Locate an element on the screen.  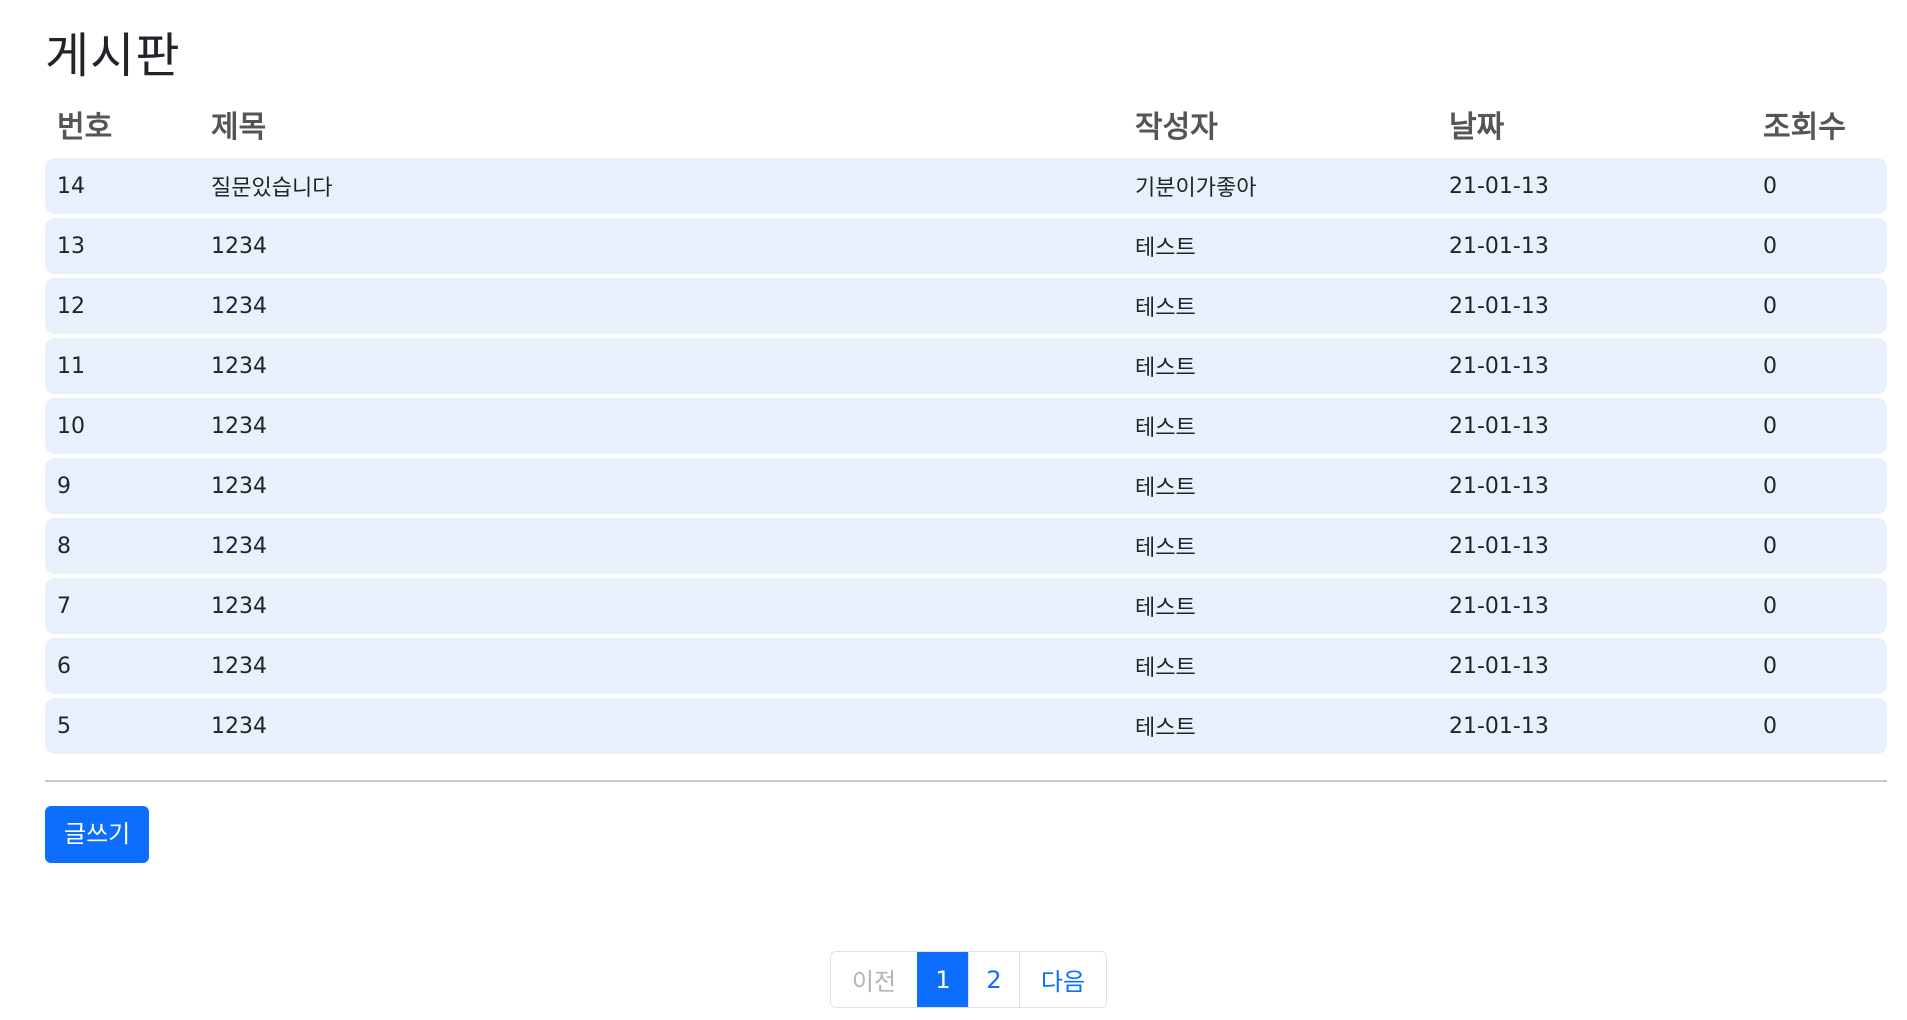
header-title: 제목 is located at coordinates (239, 127).